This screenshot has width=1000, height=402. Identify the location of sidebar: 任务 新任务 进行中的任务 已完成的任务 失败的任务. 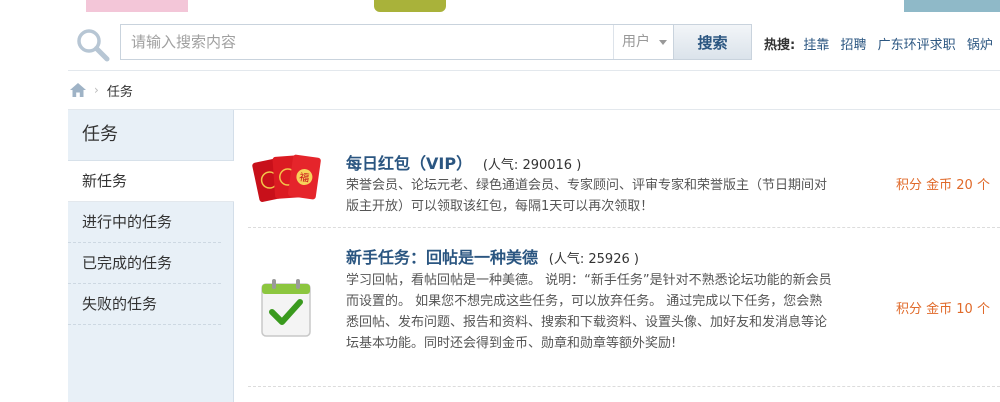
(151, 256).